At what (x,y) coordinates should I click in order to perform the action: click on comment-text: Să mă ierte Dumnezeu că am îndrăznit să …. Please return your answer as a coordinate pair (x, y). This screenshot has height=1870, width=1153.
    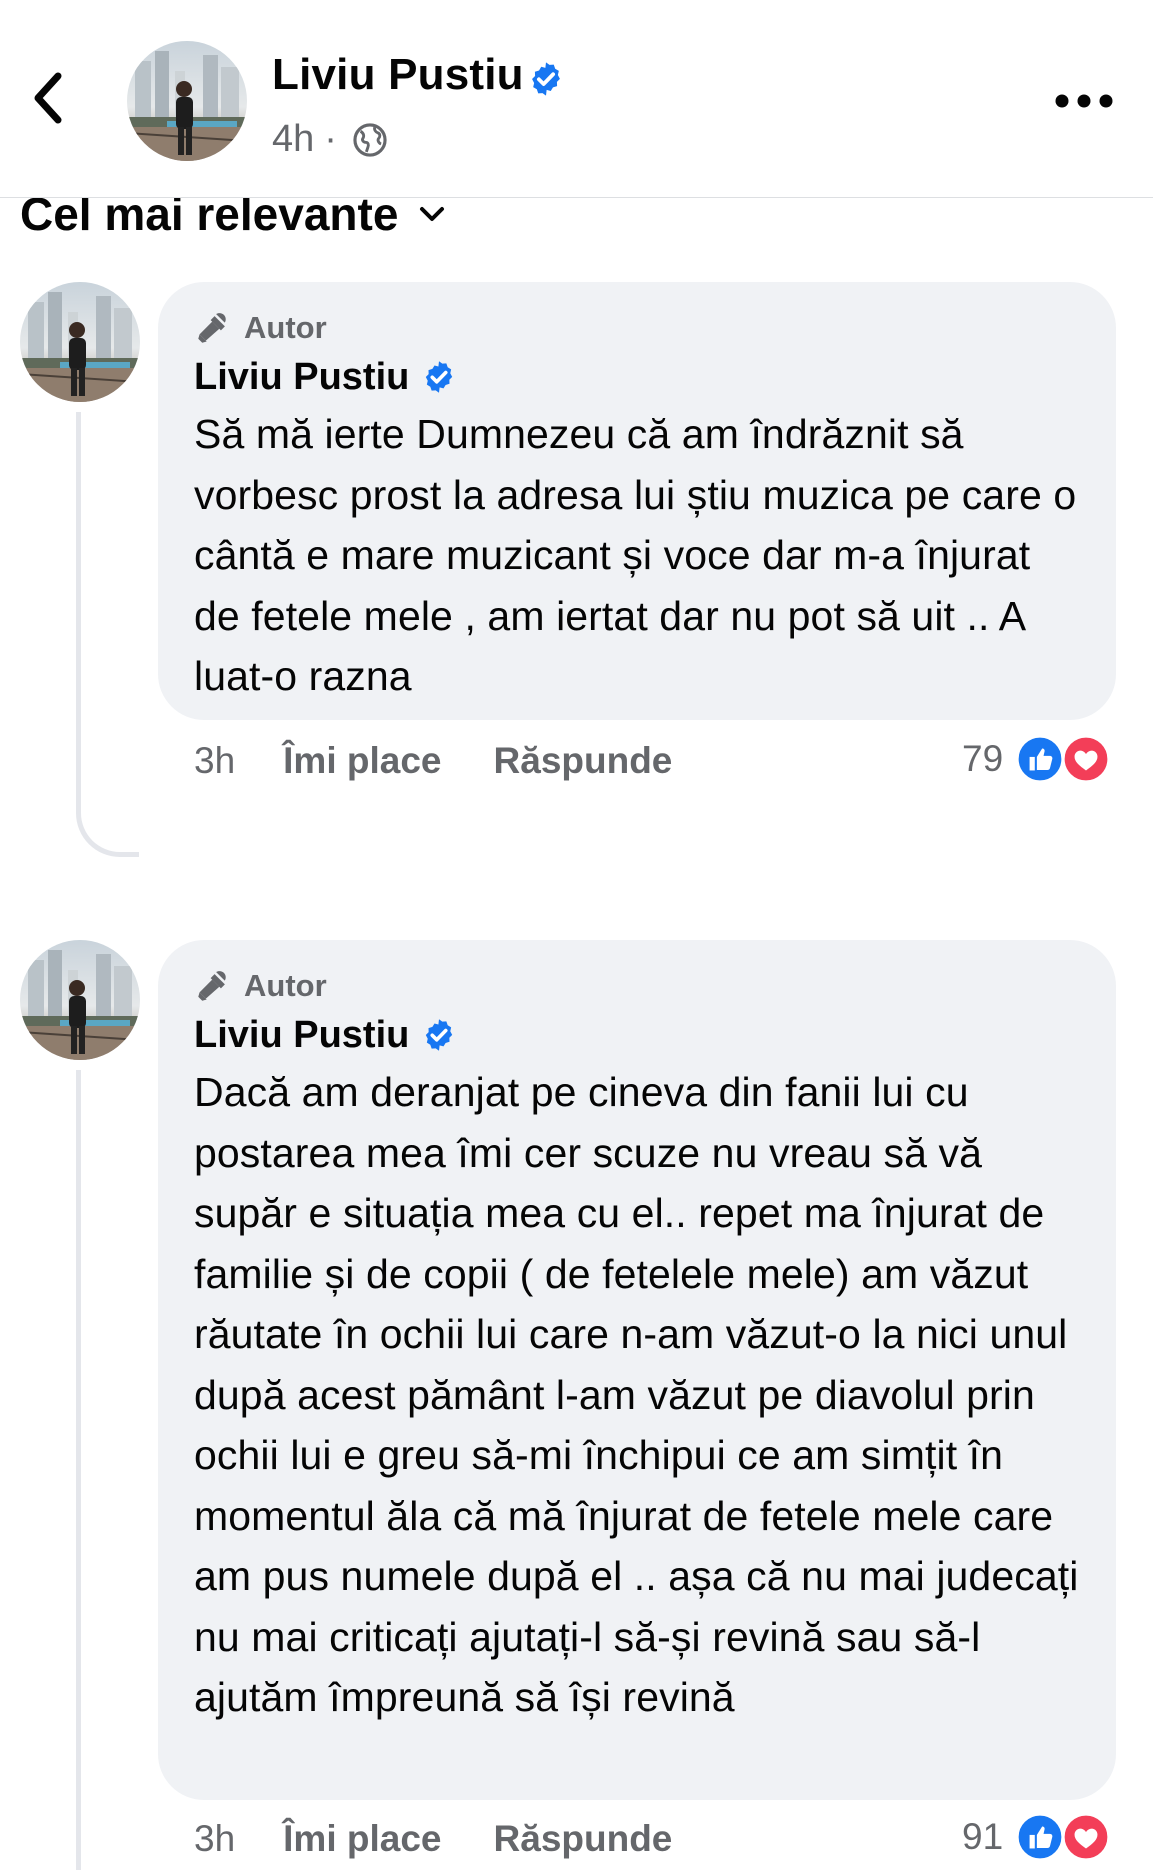
    Looking at the image, I should click on (635, 555).